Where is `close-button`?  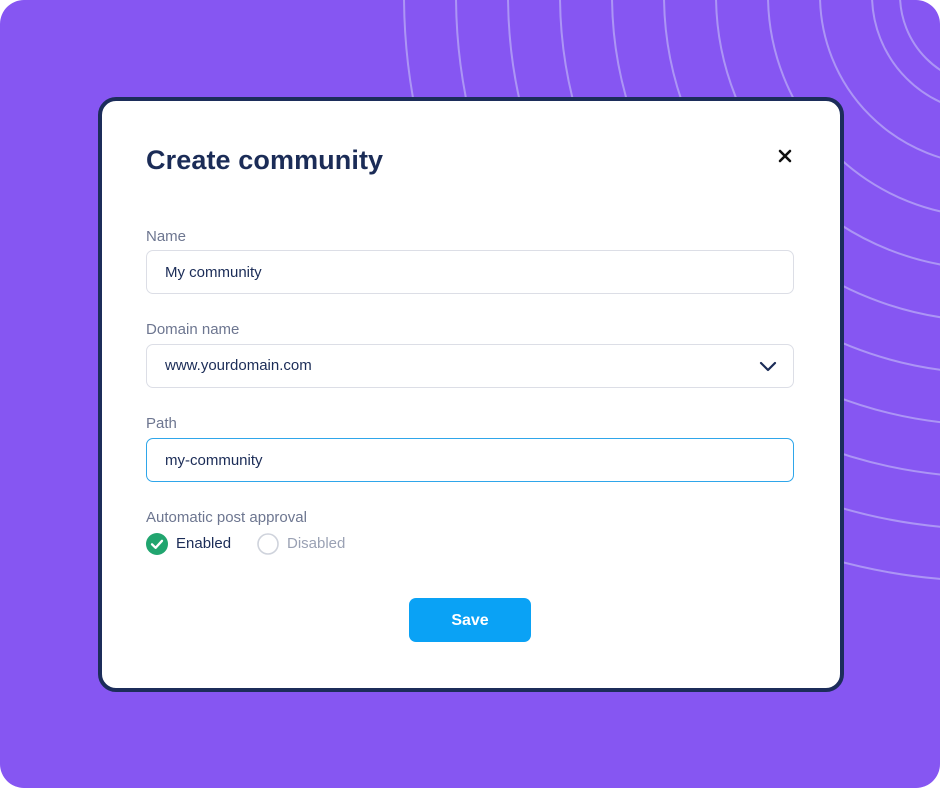
close-button is located at coordinates (785, 156).